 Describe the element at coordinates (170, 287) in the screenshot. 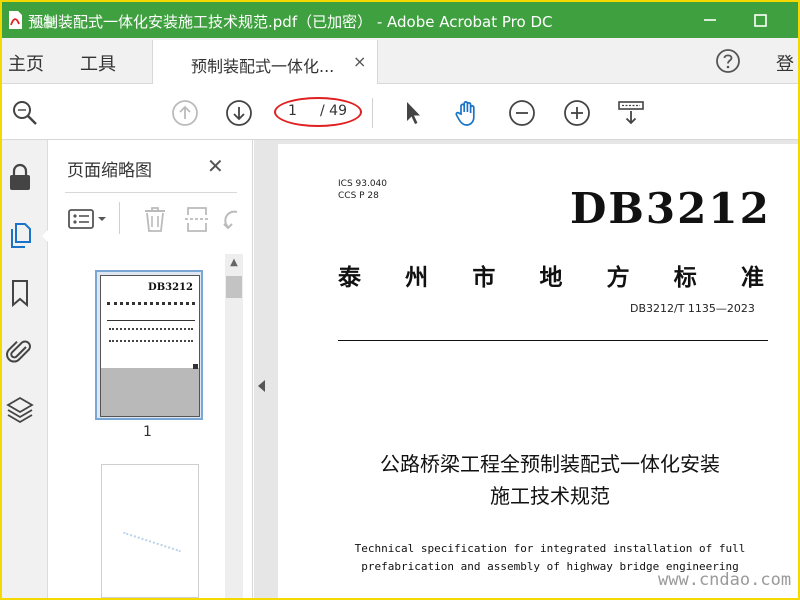

I see `thumbnail-code: DB3212` at that location.